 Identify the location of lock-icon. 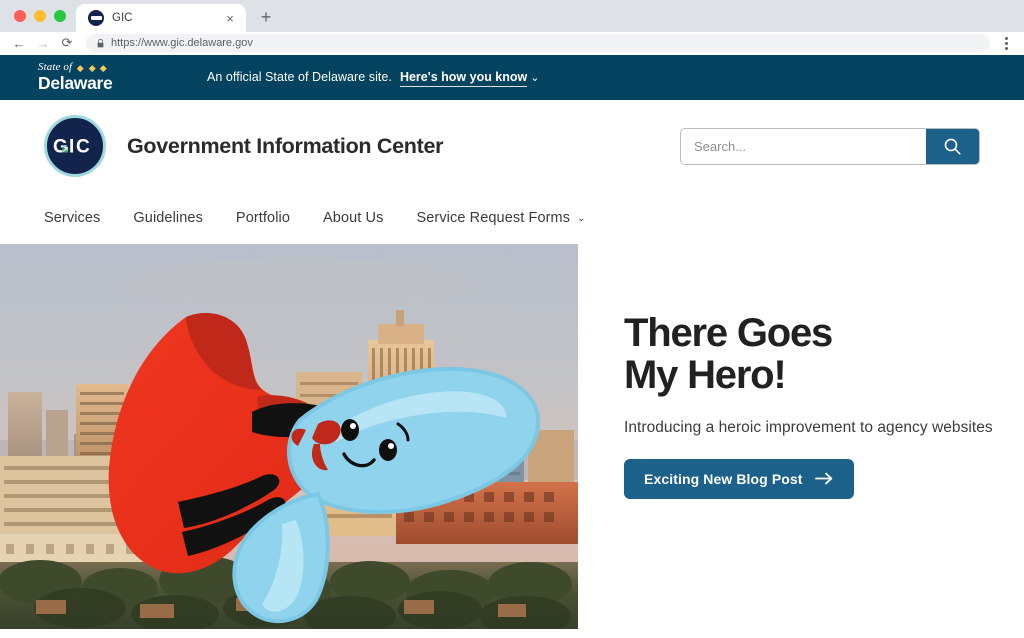
(100, 42).